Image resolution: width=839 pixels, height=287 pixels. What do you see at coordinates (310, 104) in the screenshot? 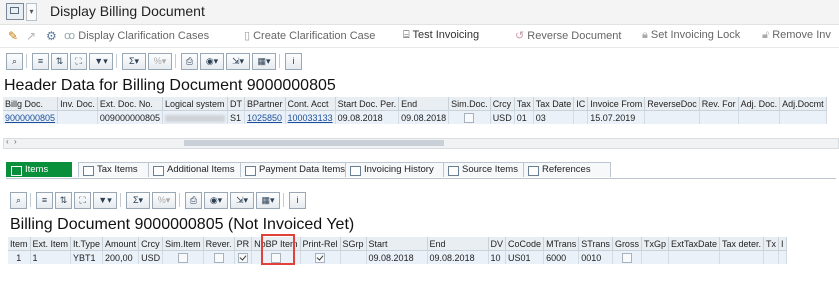
I see `col-cont-acct: Cont. Acct` at bounding box center [310, 104].